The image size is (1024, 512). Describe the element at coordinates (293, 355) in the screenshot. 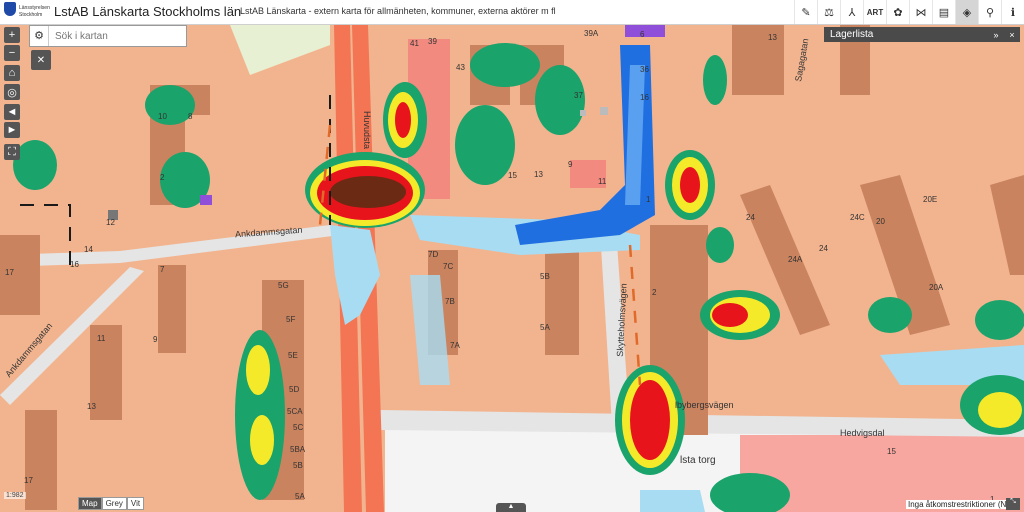

I see `address-number-label: 5E` at that location.